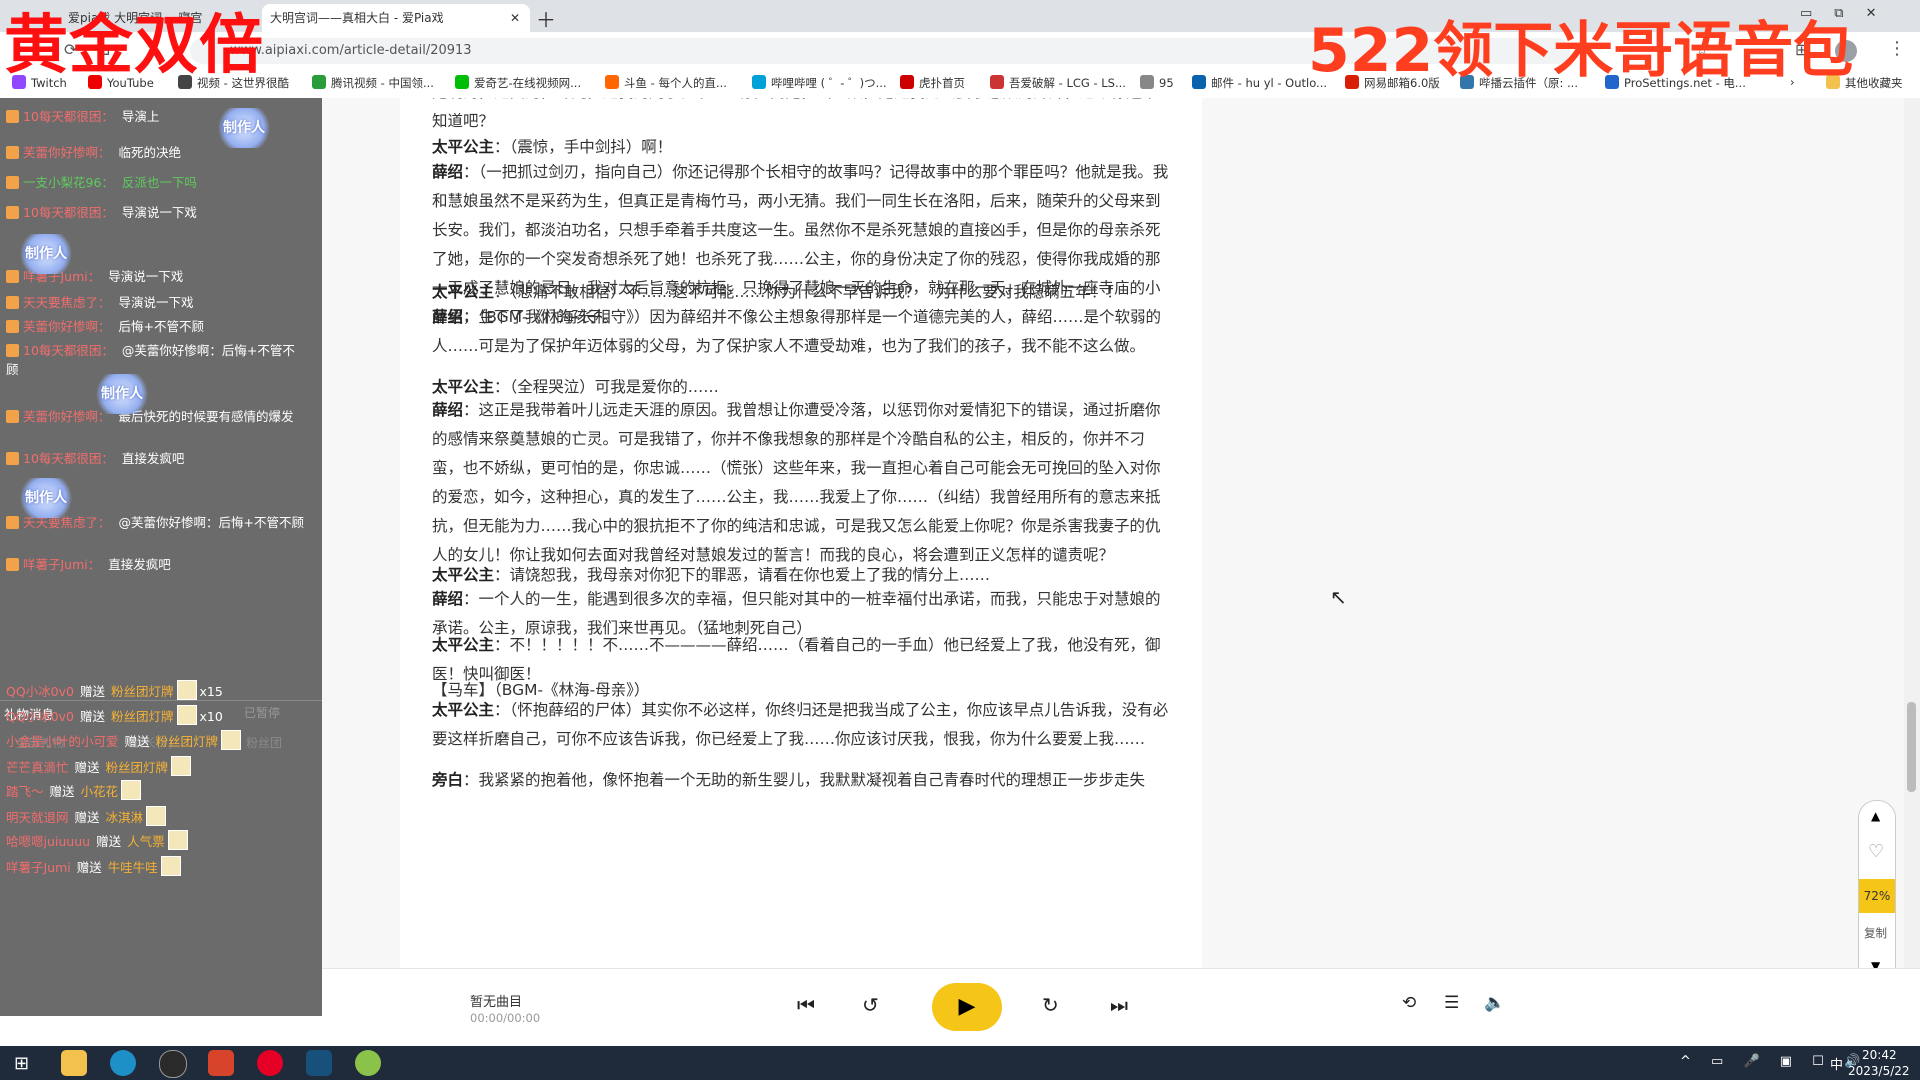  What do you see at coordinates (1897, 48) in the screenshot?
I see `menu-icon: ⋮` at bounding box center [1897, 48].